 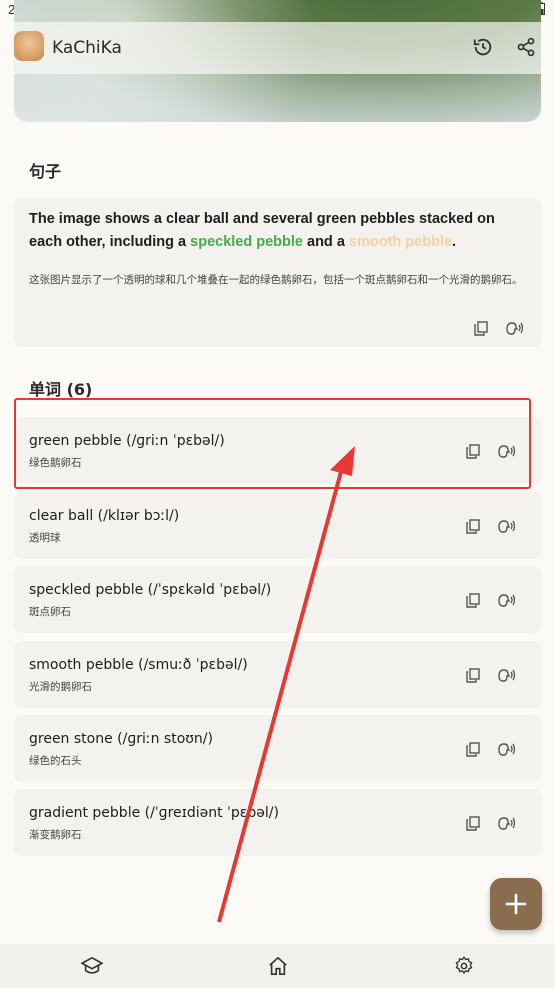 I want to click on word-card: clear ball (/klɪər bɔːl/) 透明球, so click(x=278, y=525).